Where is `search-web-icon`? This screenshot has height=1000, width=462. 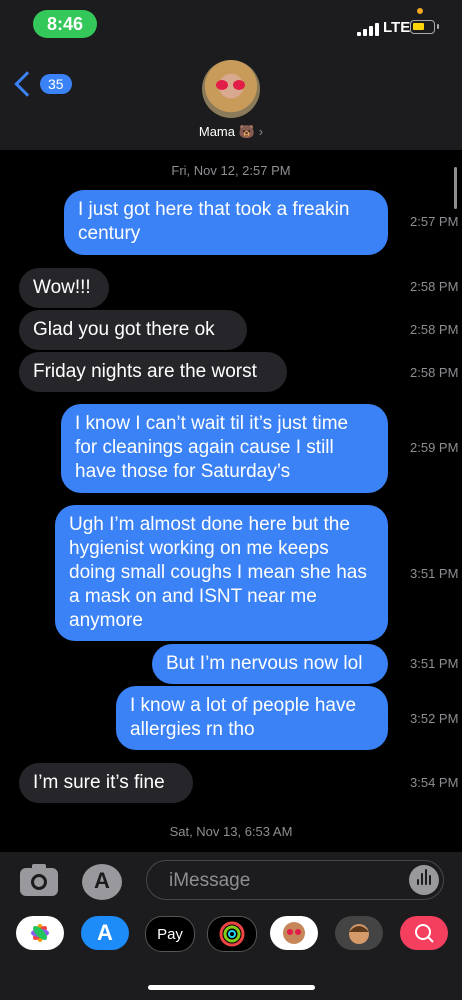
search-web-icon is located at coordinates (424, 933).